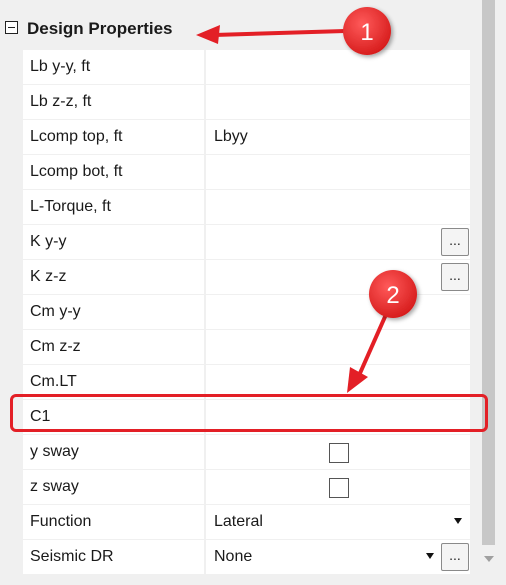  I want to click on property-label: Seismic DR, so click(113, 557).